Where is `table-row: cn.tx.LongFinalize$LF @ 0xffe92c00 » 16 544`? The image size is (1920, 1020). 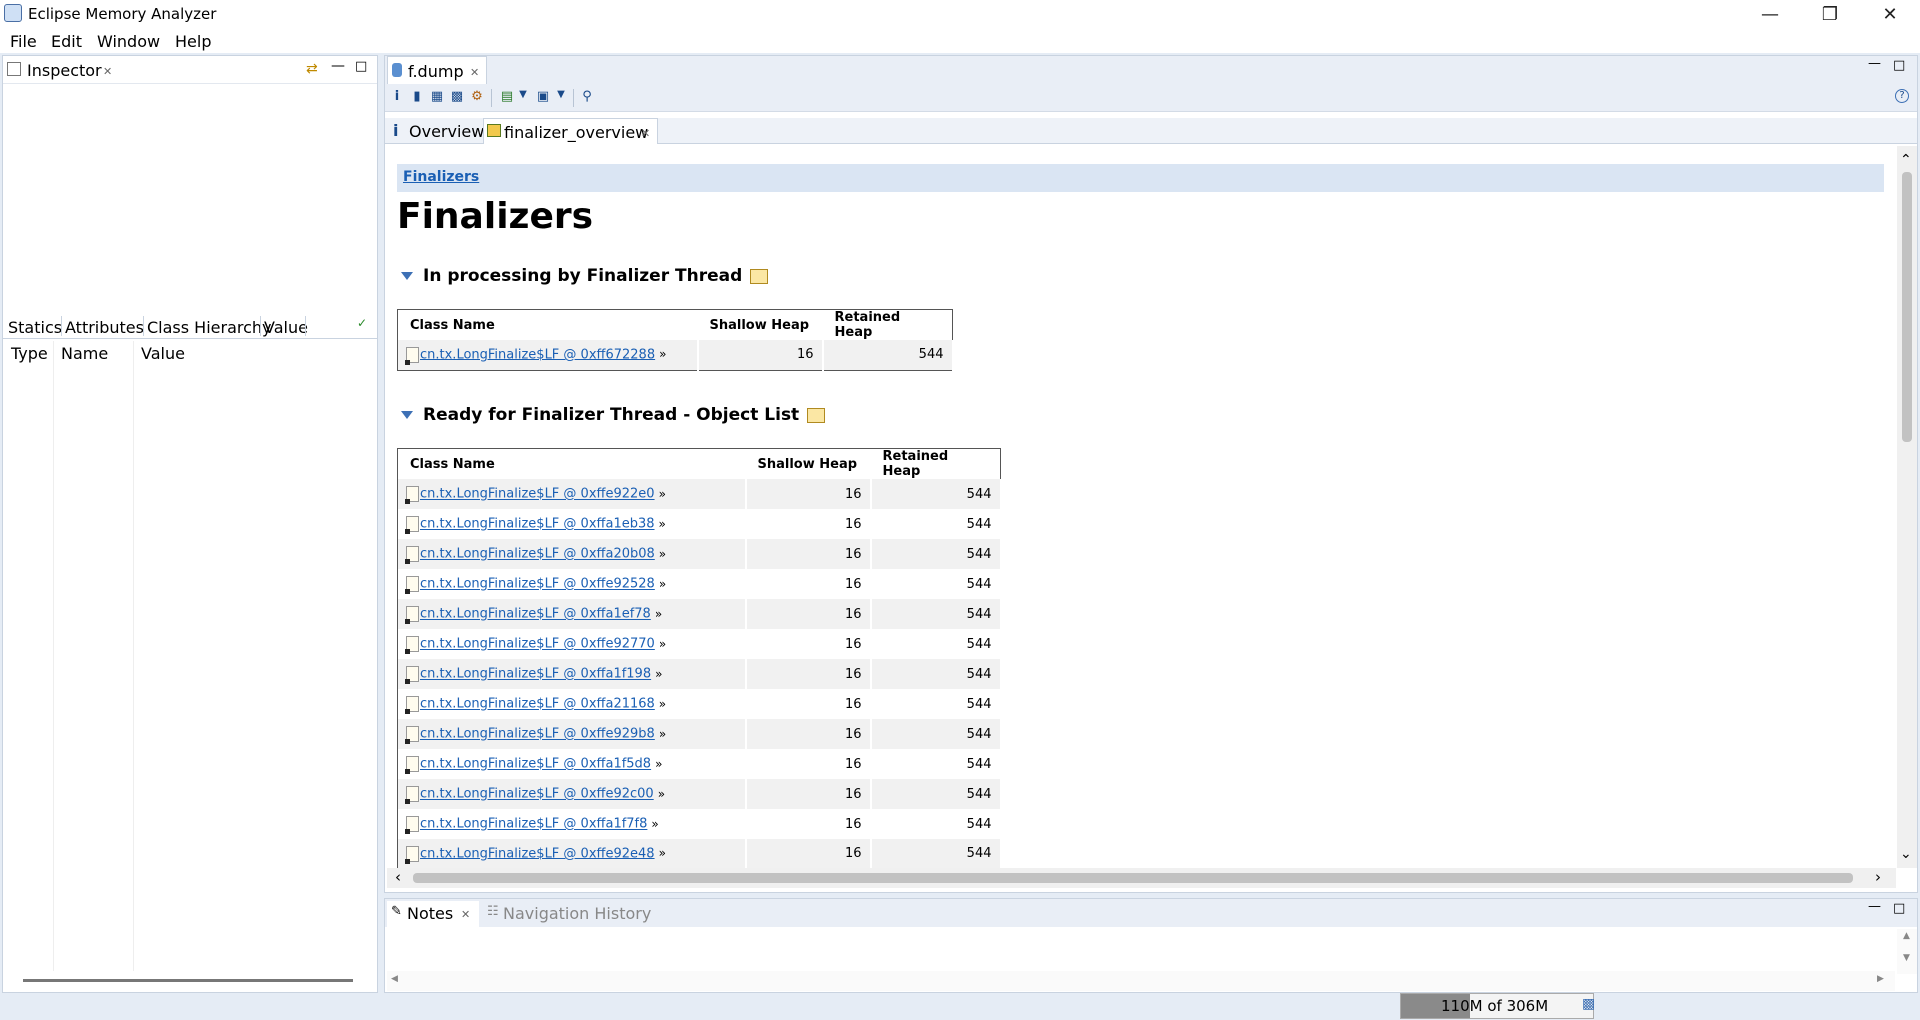 table-row: cn.tx.LongFinalize$LF @ 0xffe92c00 » 16 544 is located at coordinates (699, 794).